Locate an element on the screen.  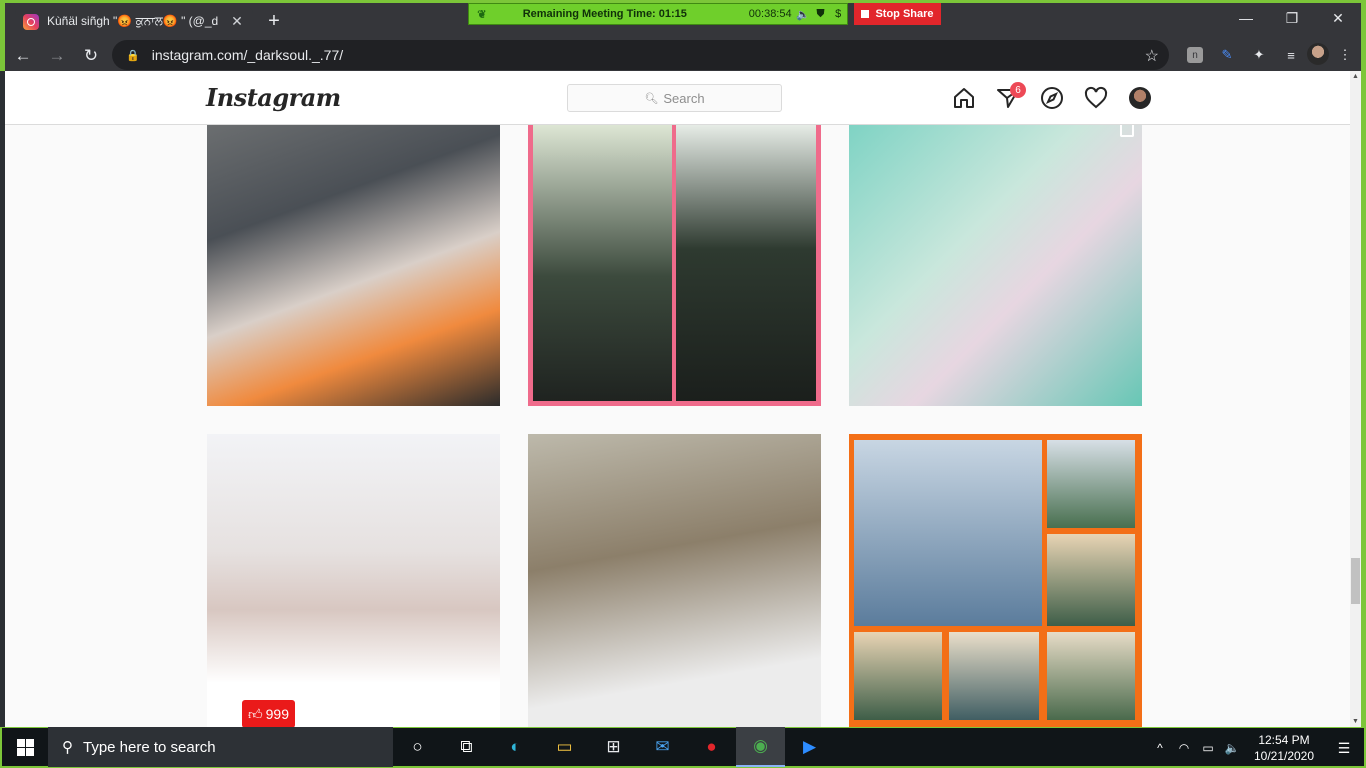
shield-icon: ⛊ is located at coordinates (821, 14).